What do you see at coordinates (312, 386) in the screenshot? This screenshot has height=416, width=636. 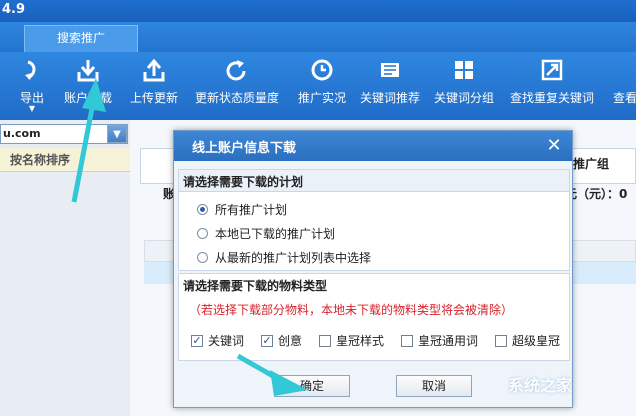 I see `ok-button: 确定` at bounding box center [312, 386].